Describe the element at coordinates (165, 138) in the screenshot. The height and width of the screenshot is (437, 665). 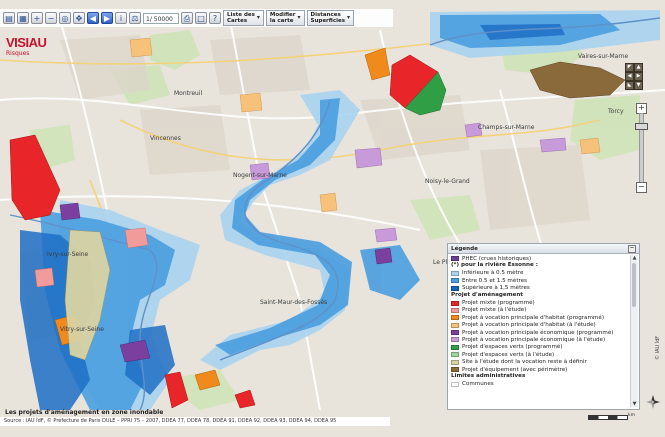
I see `place-label: Vincennes` at that location.